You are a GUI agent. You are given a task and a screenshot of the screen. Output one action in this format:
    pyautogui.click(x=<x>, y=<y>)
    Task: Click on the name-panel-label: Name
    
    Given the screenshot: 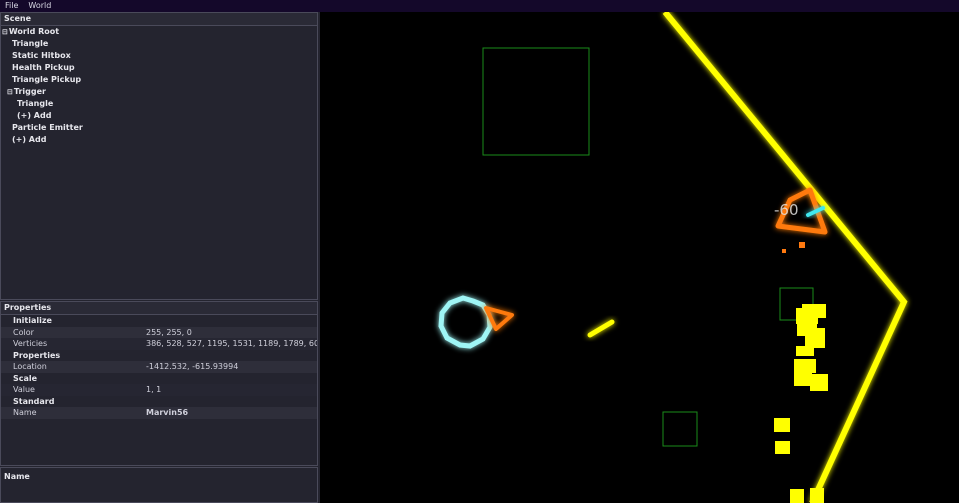 What is the action you would take?
    pyautogui.click(x=17, y=476)
    